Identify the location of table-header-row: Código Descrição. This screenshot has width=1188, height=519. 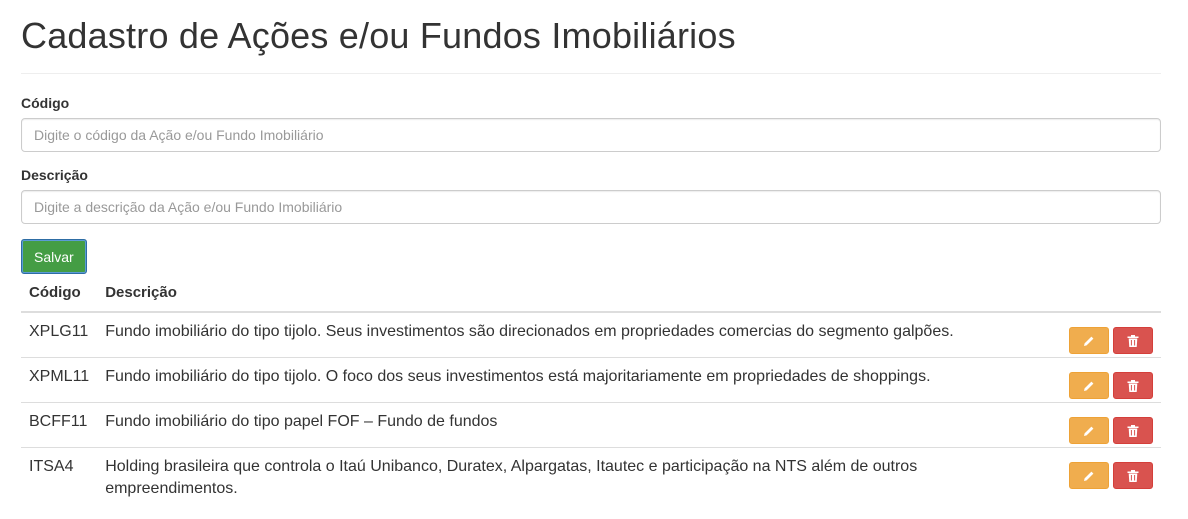
(591, 293).